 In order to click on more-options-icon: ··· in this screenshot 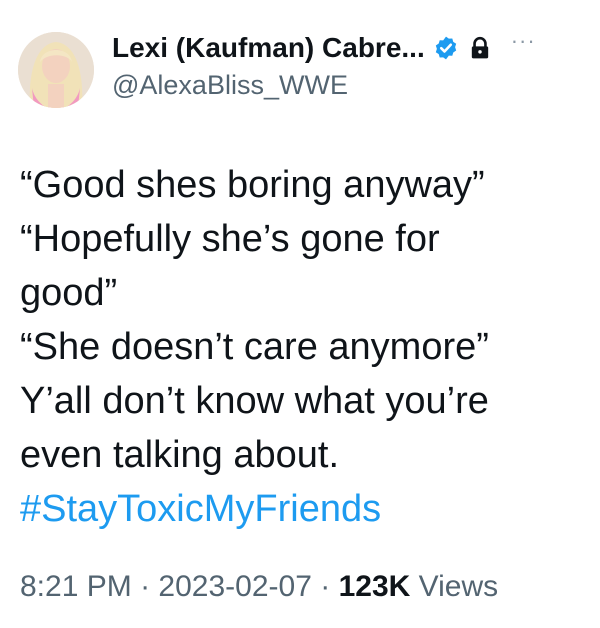, I will do `click(523, 41)`.